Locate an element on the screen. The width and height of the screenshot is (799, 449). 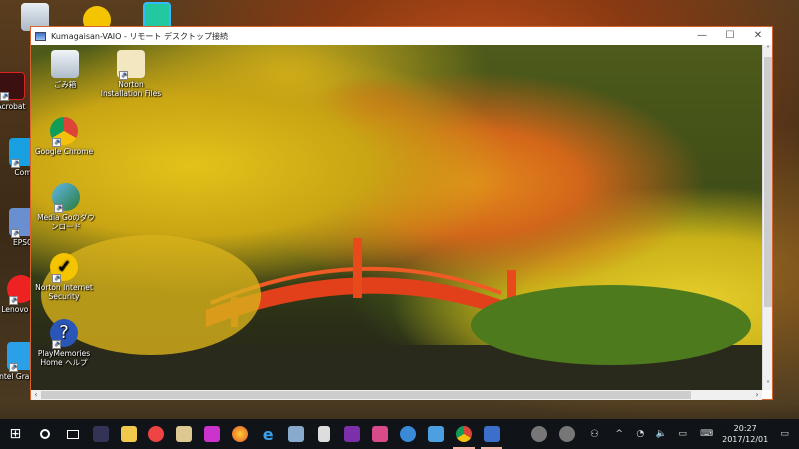
vertical-scroll-thumb is located at coordinates (768, 182).